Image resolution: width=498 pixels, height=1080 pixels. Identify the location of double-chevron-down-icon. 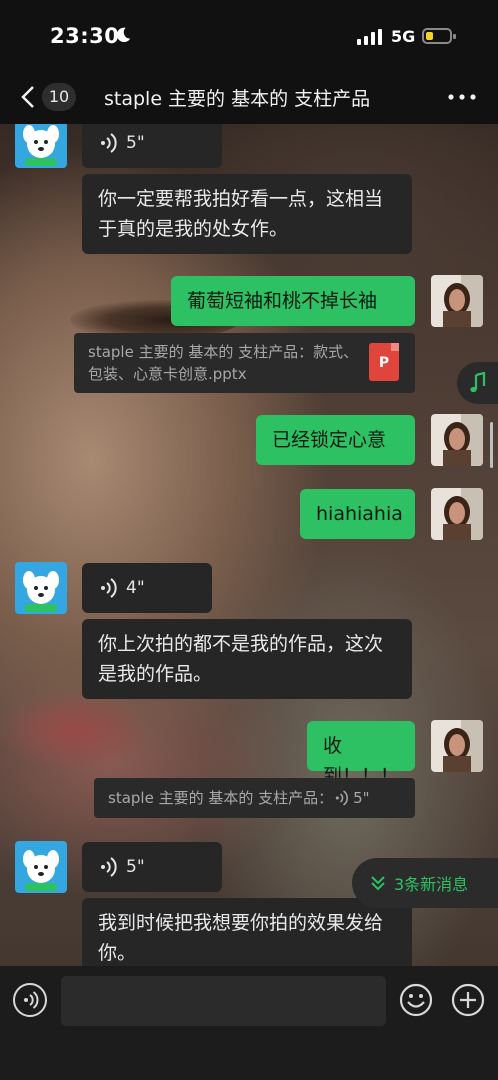
(378, 883).